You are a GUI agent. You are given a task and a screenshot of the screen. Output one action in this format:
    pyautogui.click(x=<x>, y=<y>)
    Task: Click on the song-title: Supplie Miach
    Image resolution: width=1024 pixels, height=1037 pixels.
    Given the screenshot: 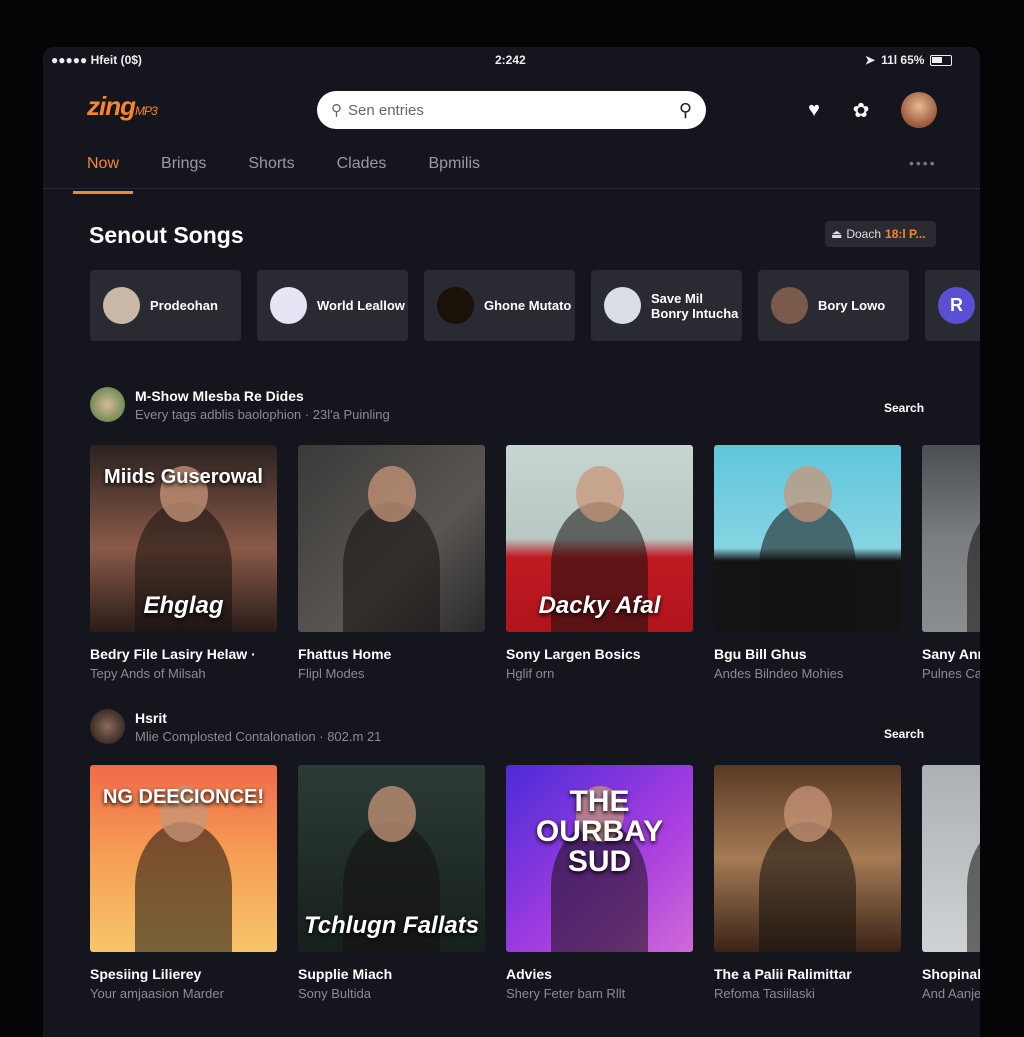 What is the action you would take?
    pyautogui.click(x=345, y=974)
    